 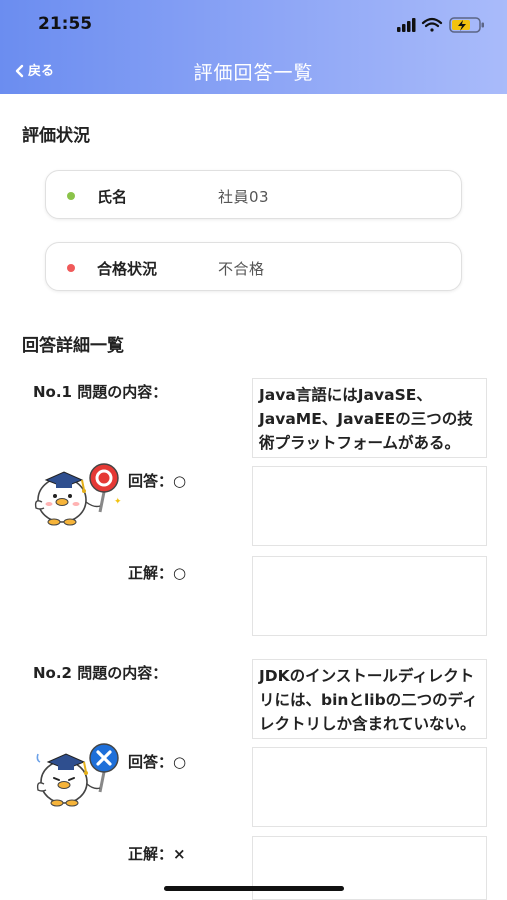 I want to click on info-card-name: 氏名 社員03, so click(x=253, y=194).